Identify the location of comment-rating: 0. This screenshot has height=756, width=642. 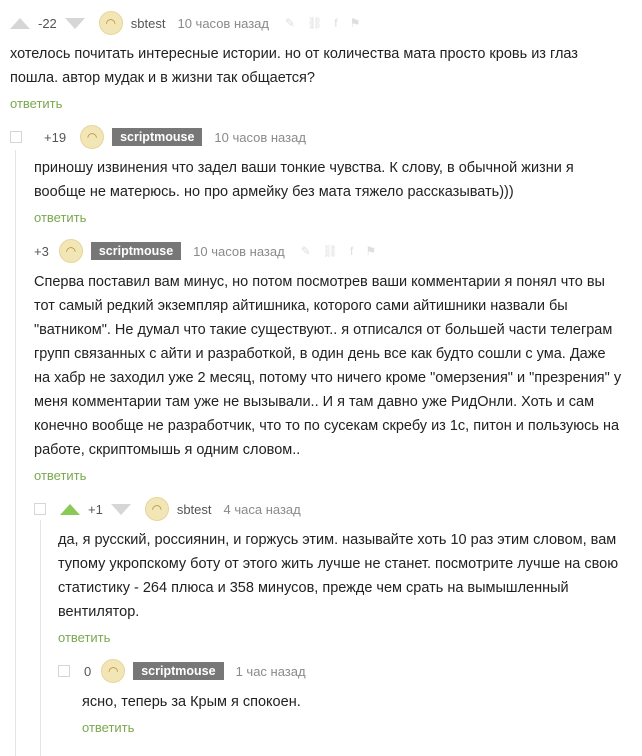
(88, 671).